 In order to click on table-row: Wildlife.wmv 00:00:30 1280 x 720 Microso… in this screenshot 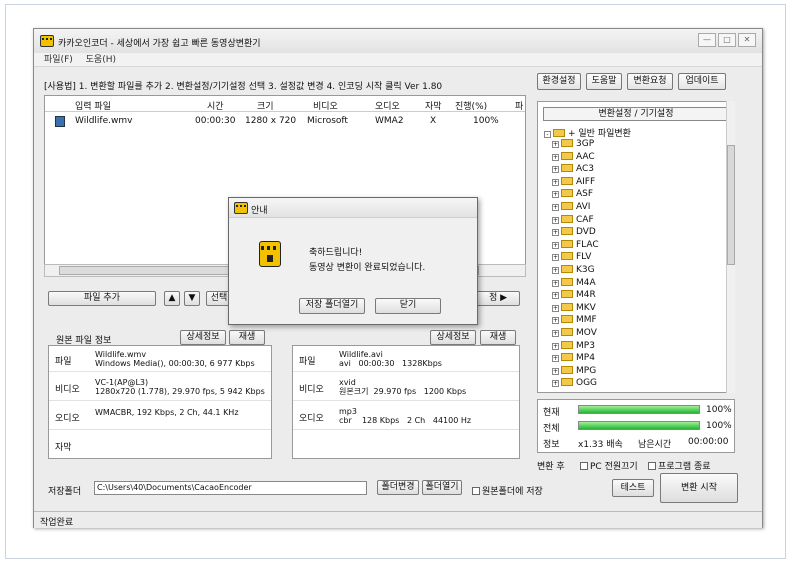, I will do `click(285, 120)`.